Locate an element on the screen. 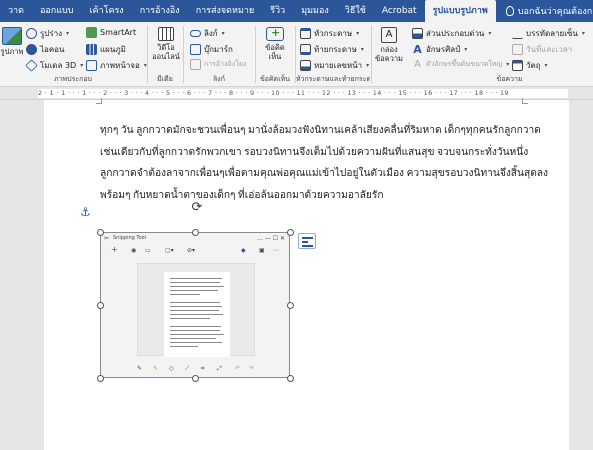  layout-options-icon is located at coordinates (307, 241).